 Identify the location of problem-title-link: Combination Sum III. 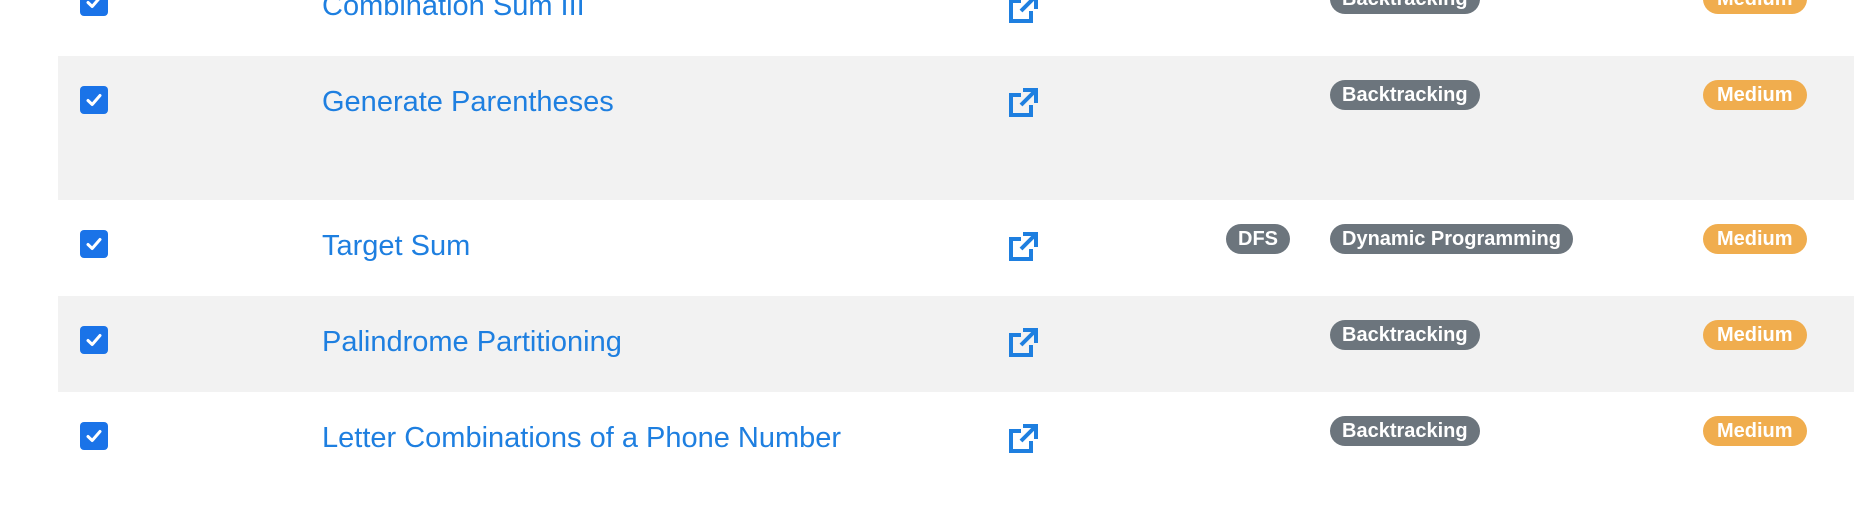
(453, 12).